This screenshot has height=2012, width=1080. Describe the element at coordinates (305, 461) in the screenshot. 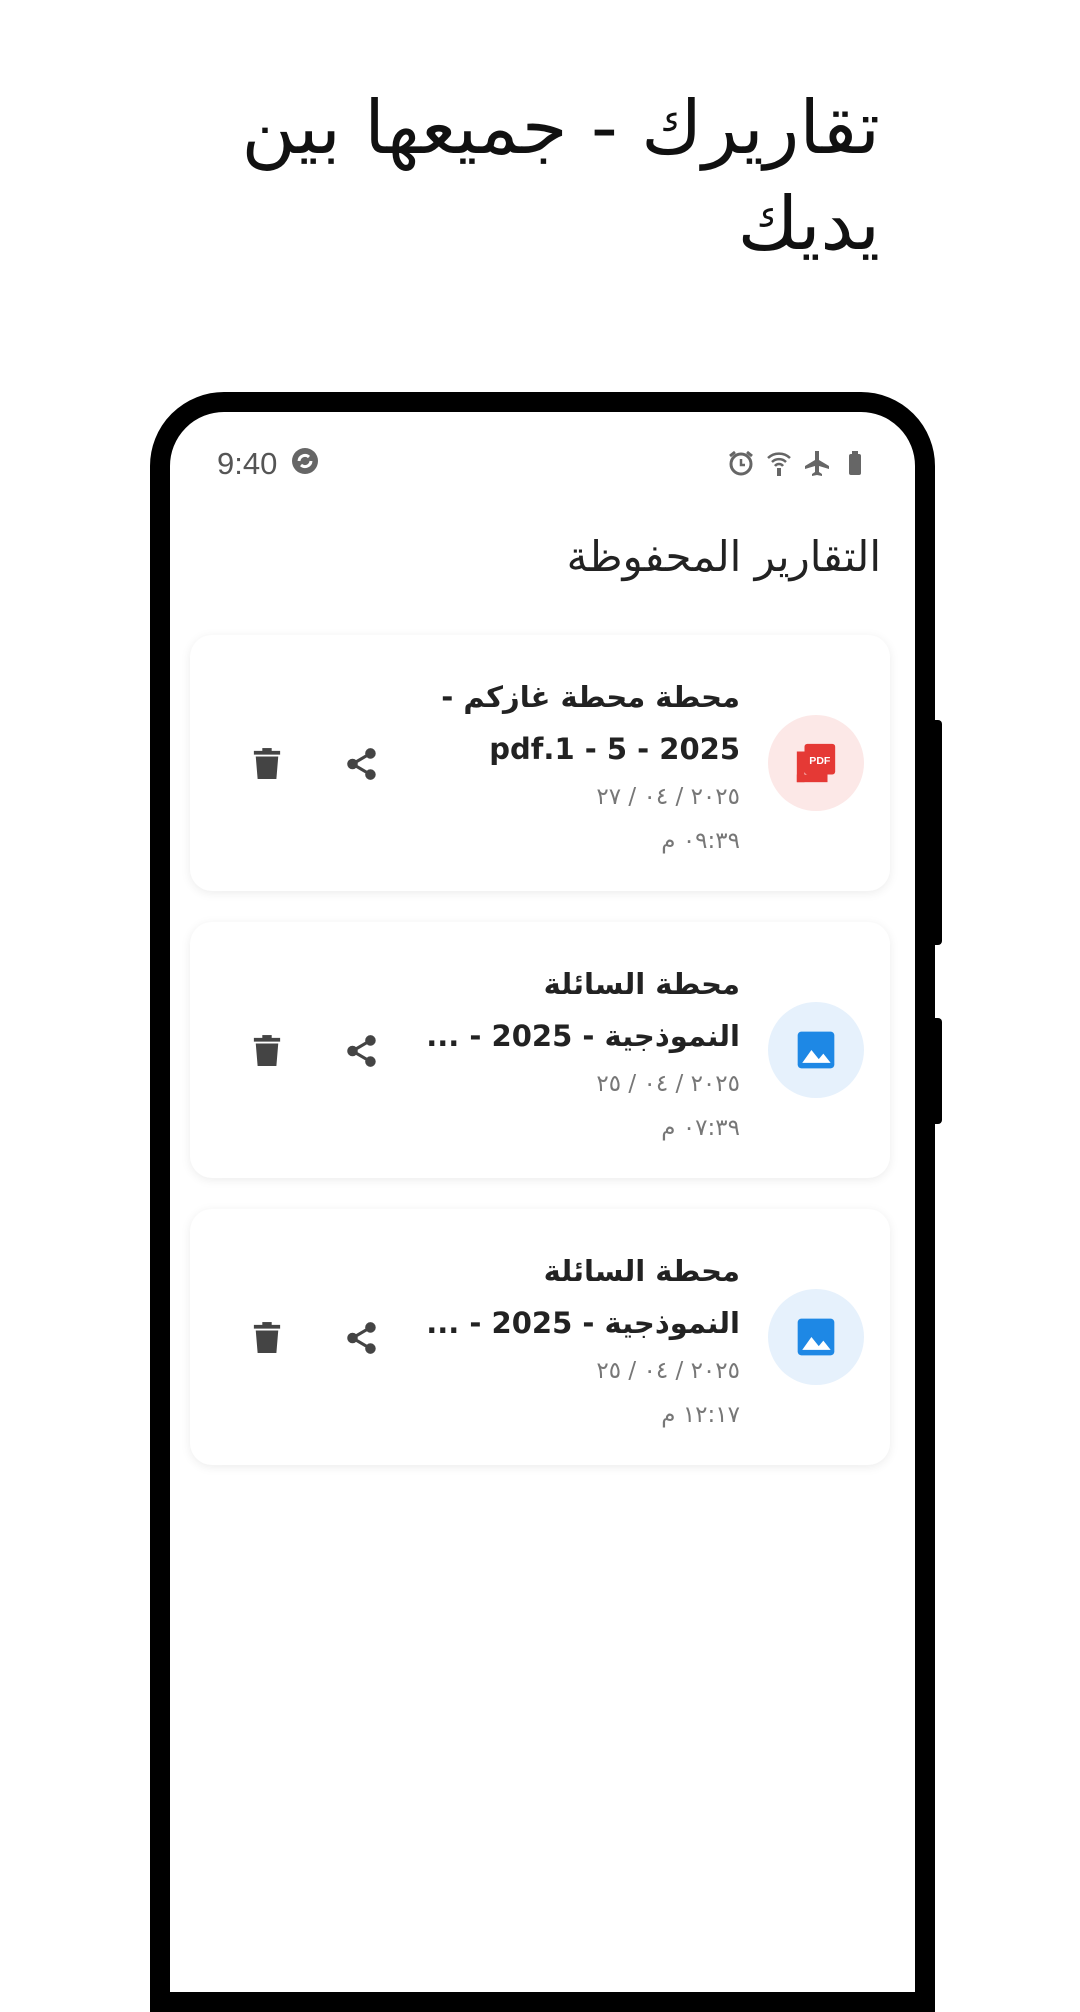

I see `sync-circle-icon` at that location.